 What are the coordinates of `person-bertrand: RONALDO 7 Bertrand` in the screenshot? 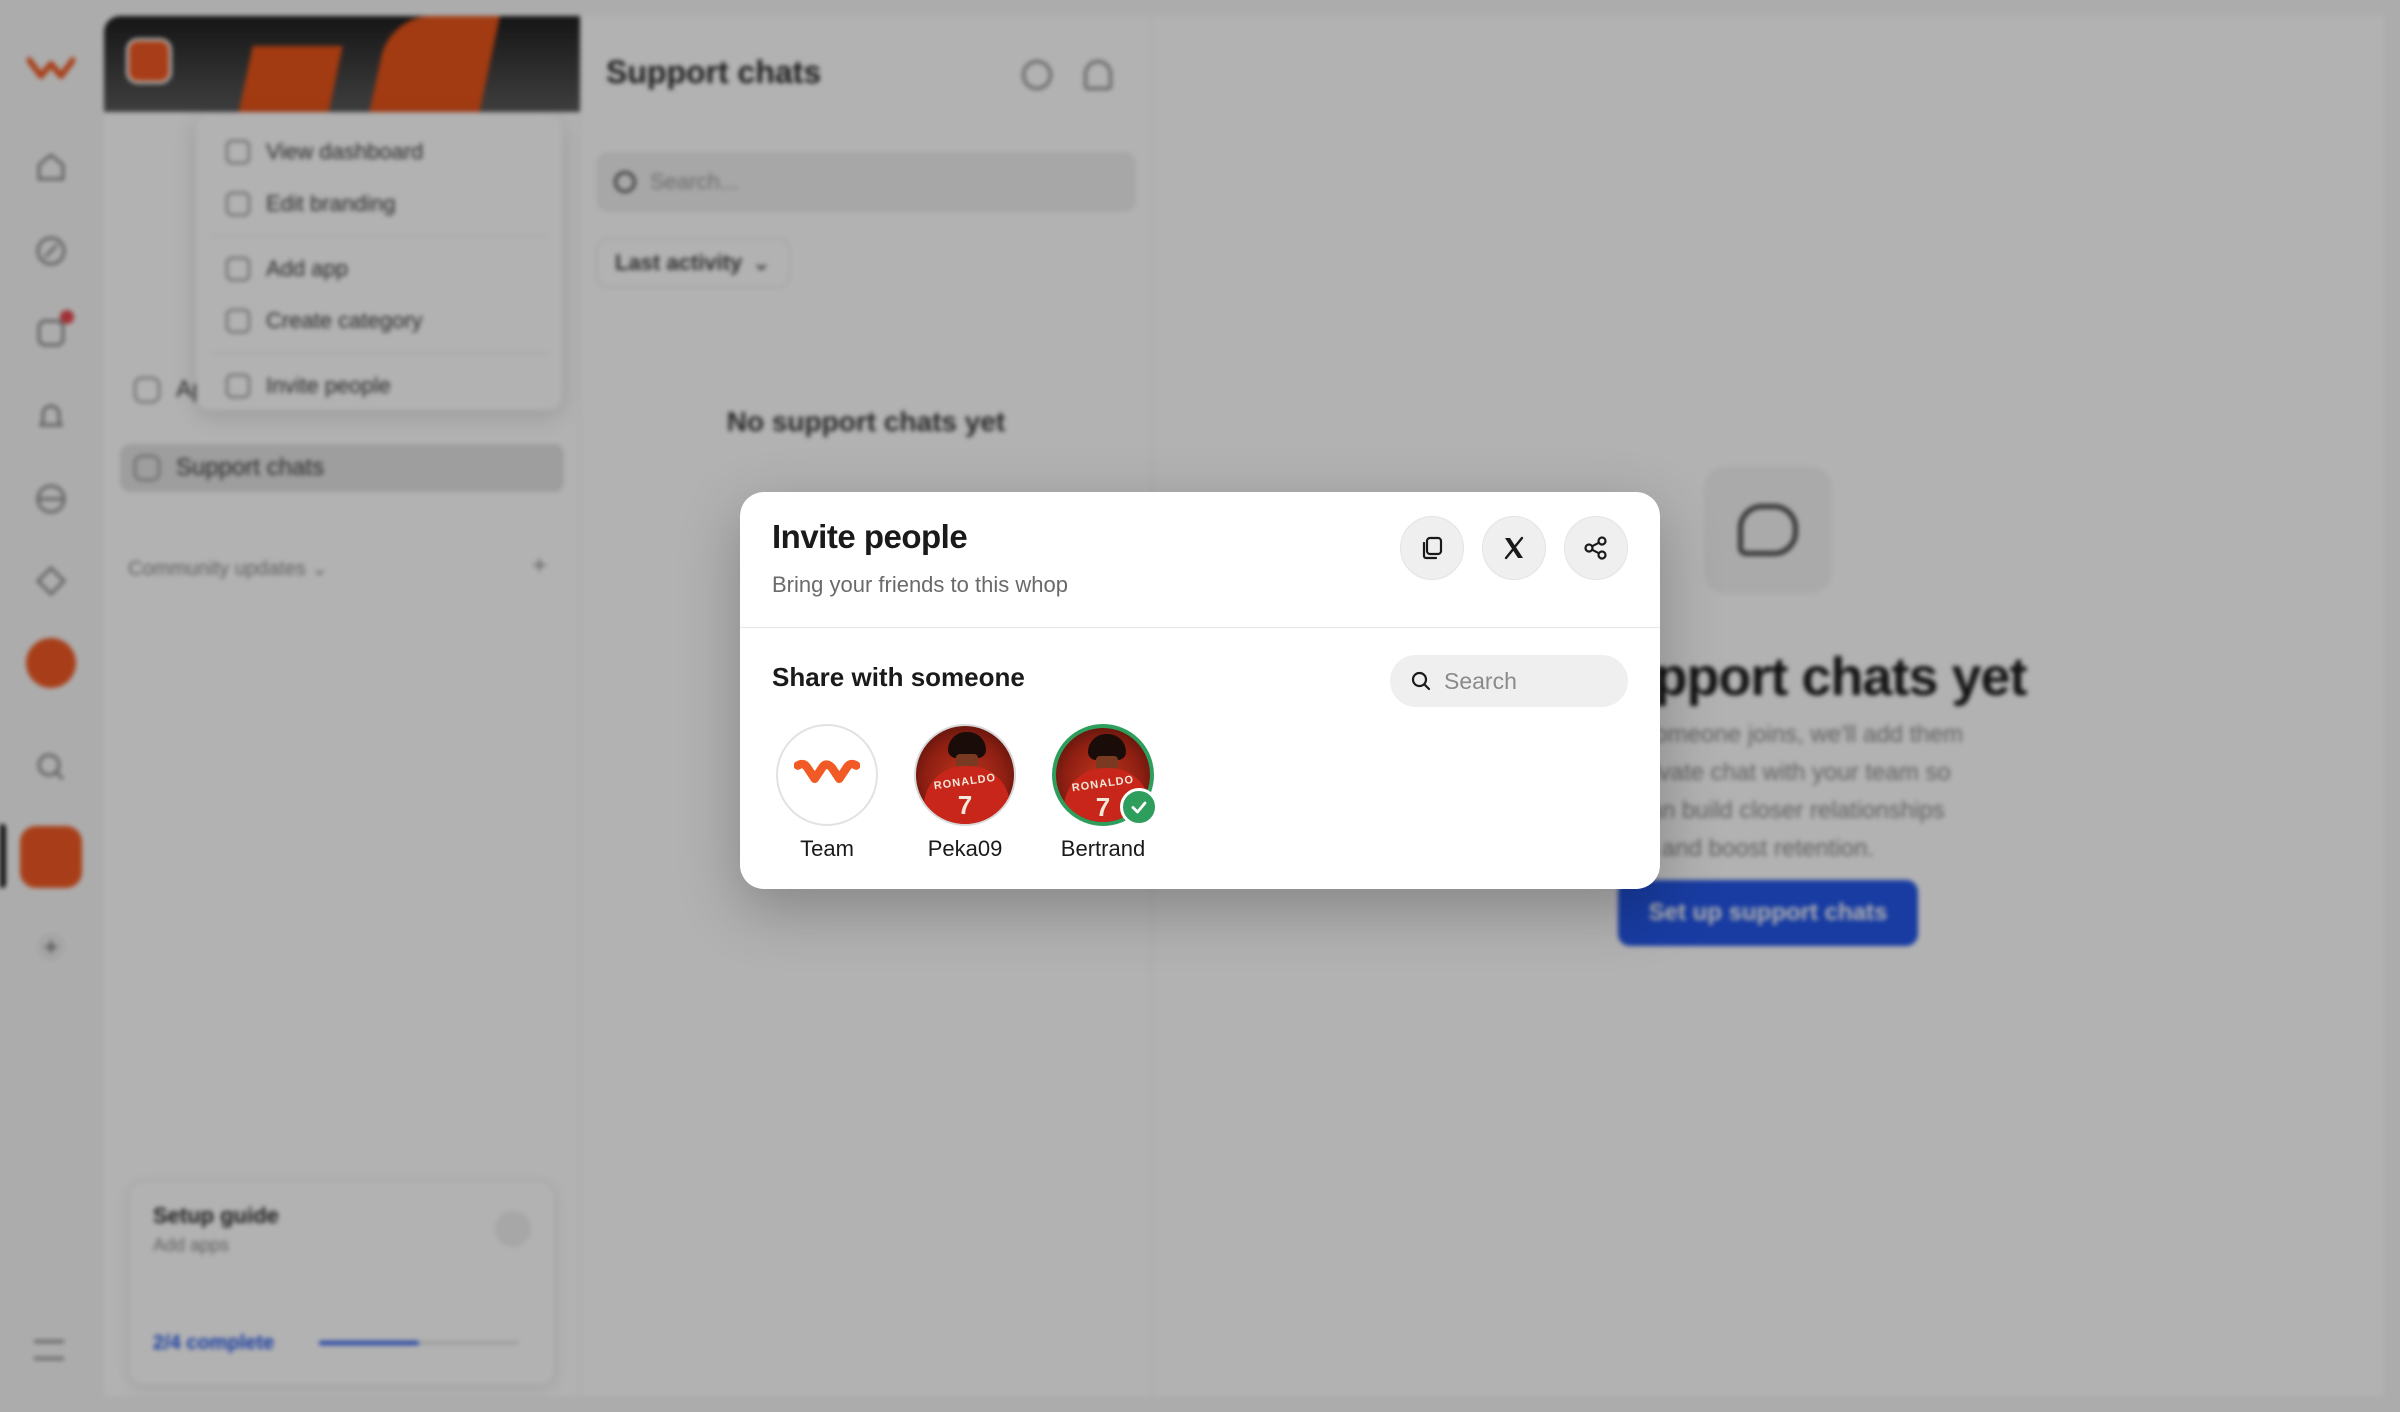 It's located at (1105, 793).